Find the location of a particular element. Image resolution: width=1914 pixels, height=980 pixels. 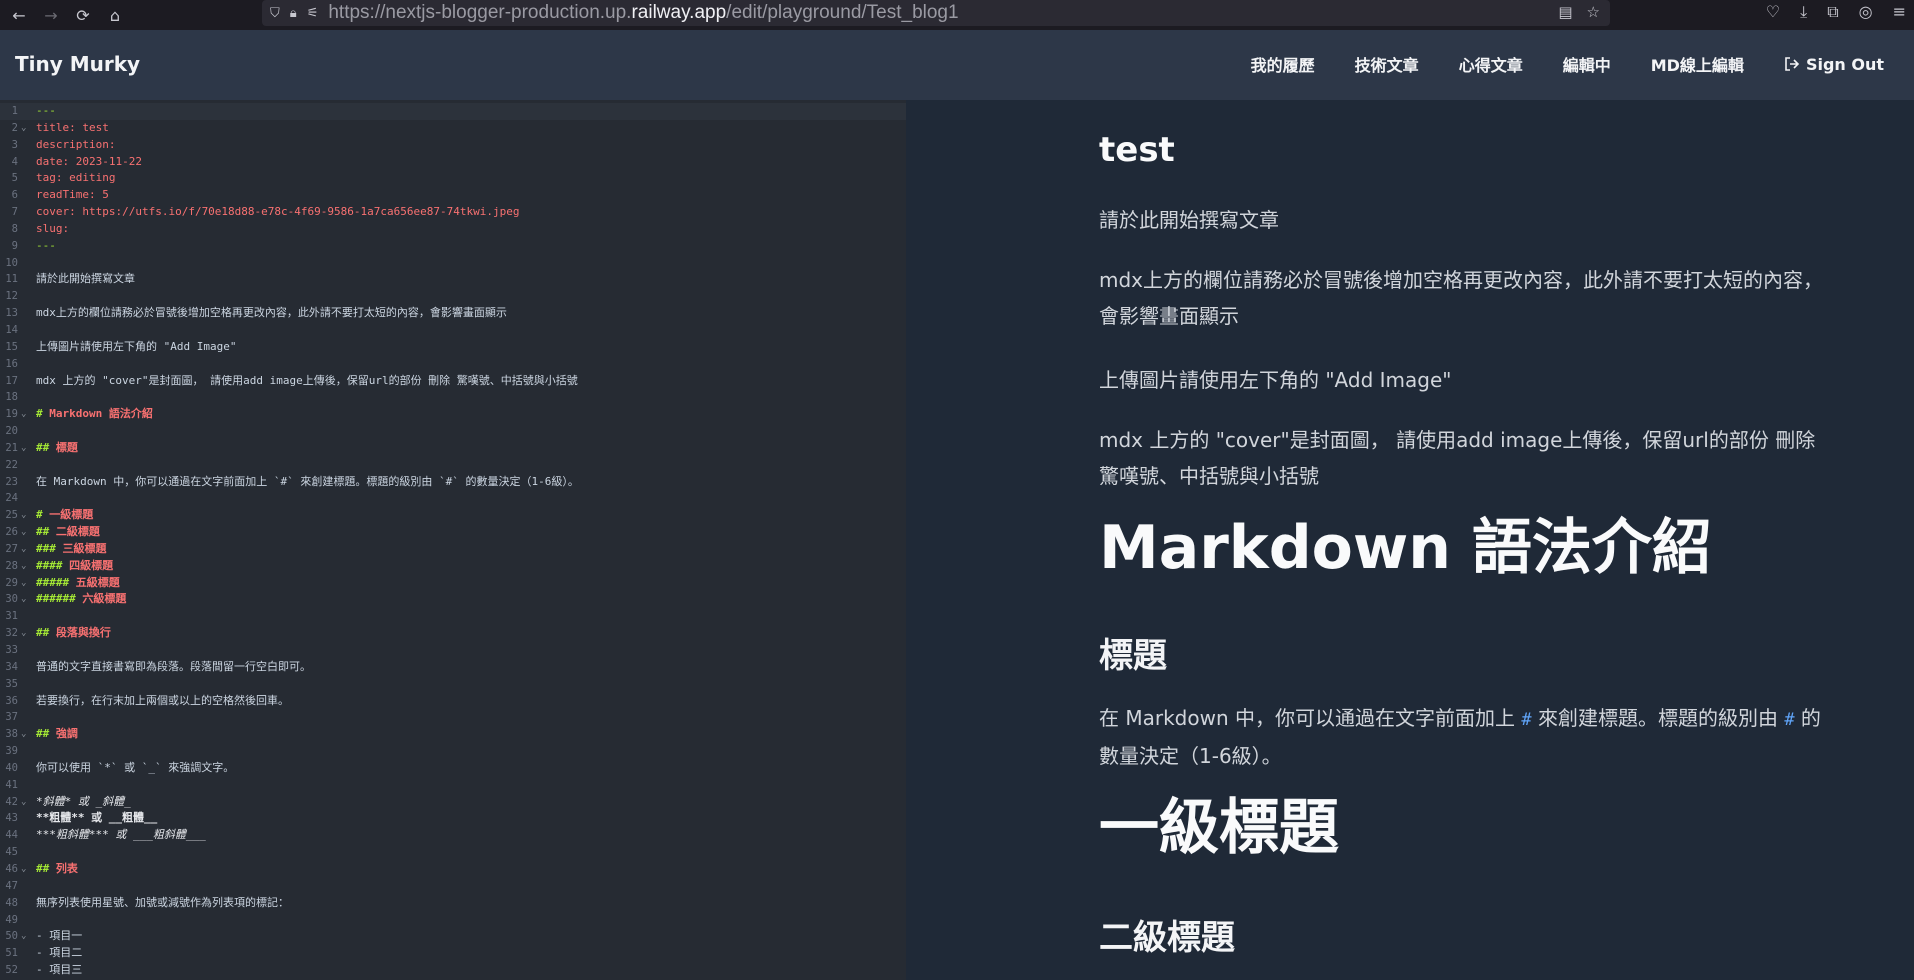

nav-editing: 編輯中 is located at coordinates (1587, 64).